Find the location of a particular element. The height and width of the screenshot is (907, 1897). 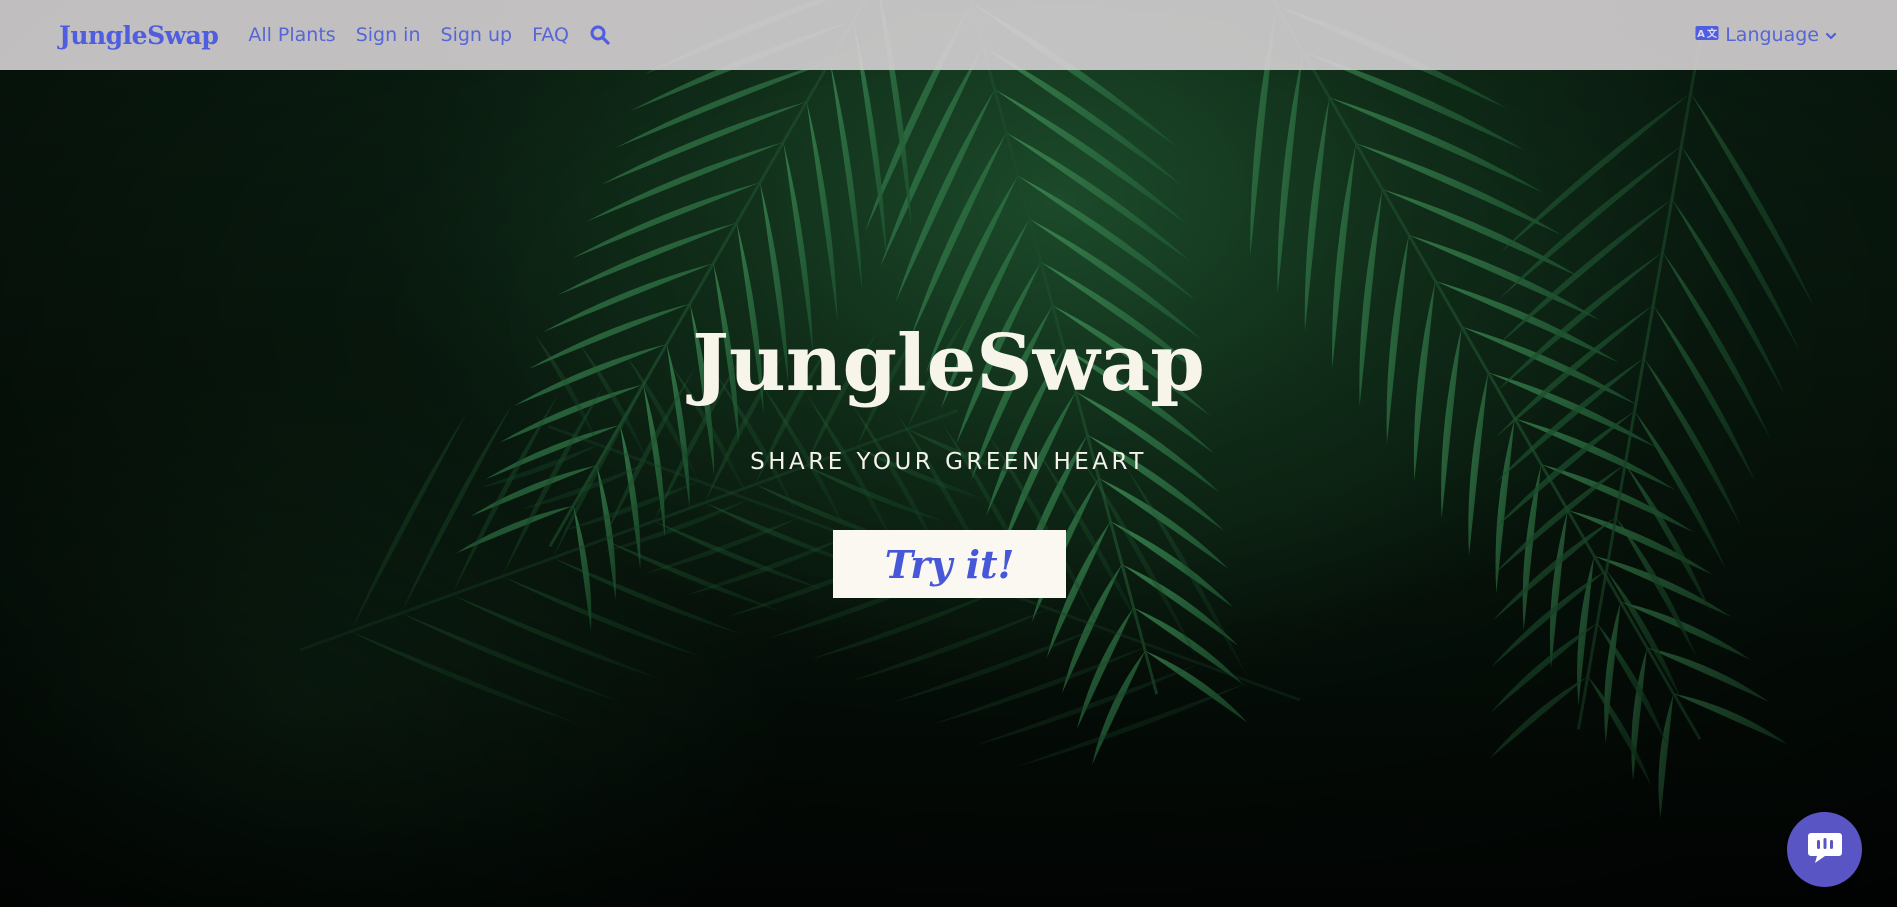

chevron-down-icon is located at coordinates (1831, 35).